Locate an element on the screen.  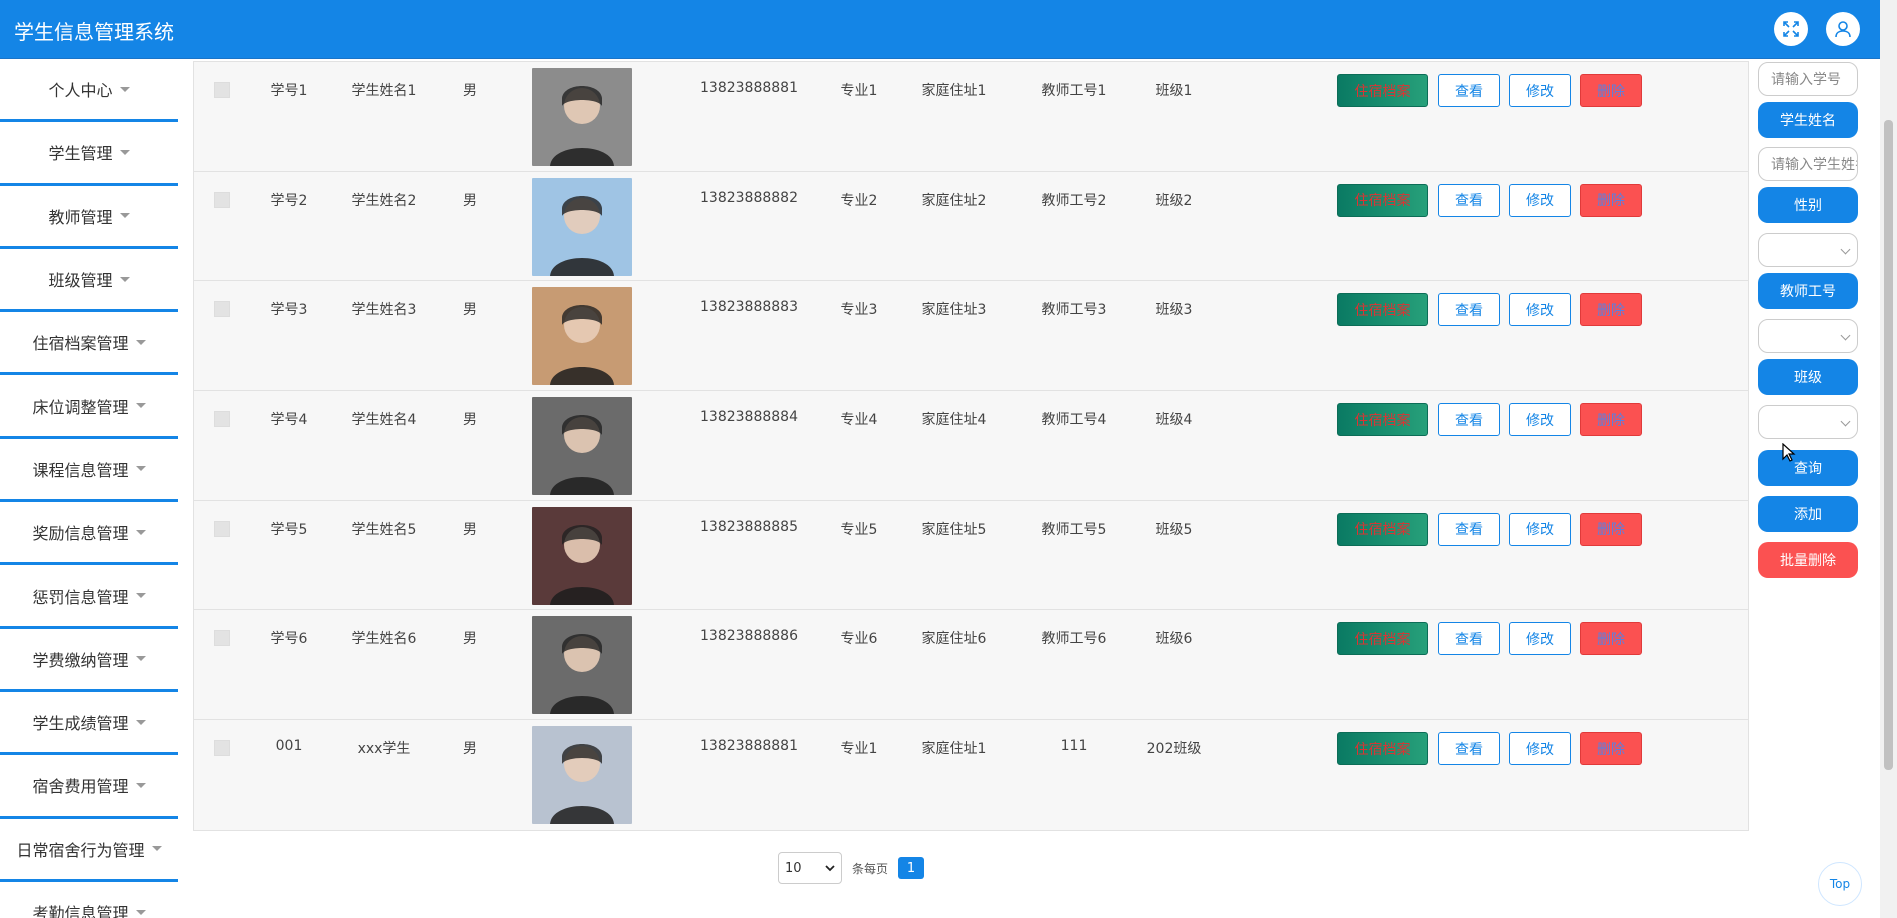
student-photo is located at coordinates (582, 665).